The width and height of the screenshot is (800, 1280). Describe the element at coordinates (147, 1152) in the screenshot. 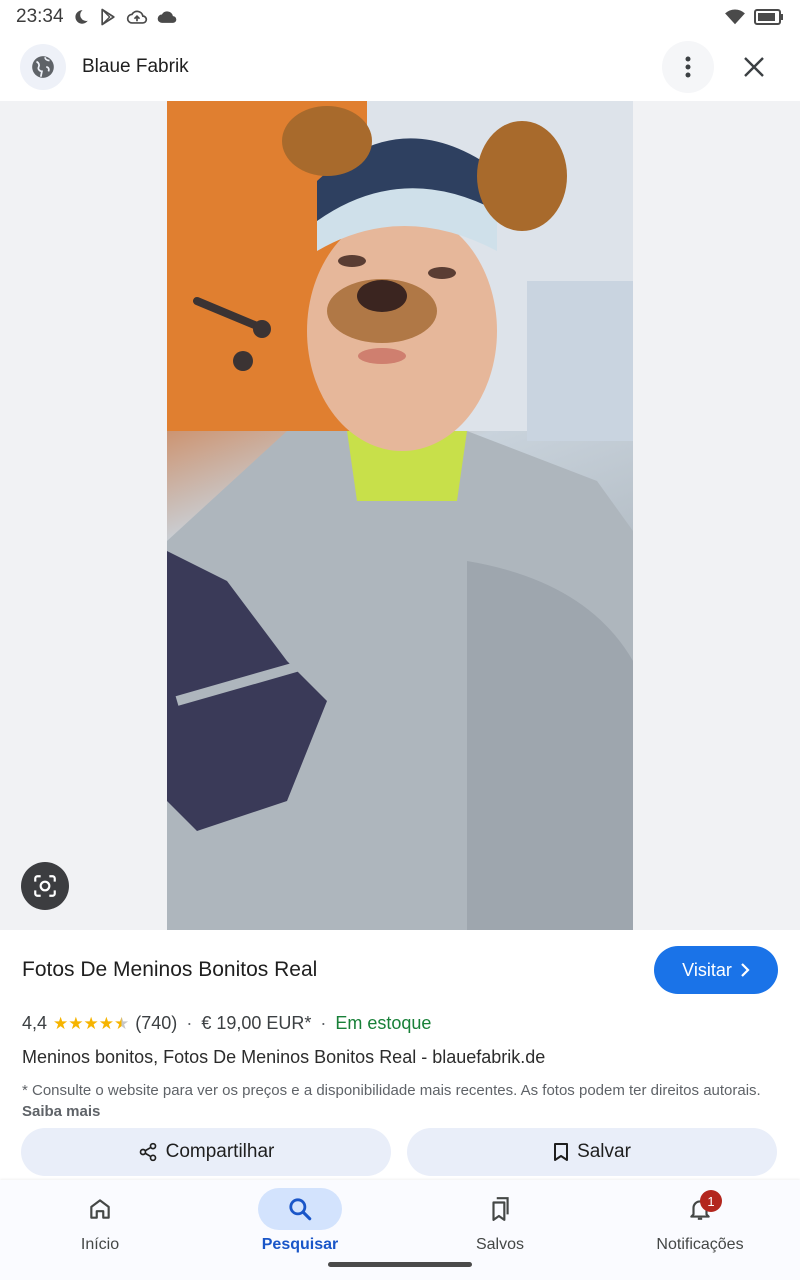

I see `share-icon` at that location.